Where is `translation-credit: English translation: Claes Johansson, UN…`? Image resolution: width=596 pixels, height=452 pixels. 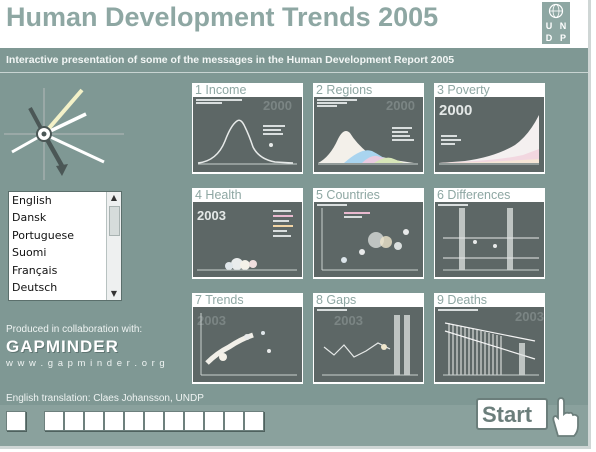 translation-credit: English translation: Claes Johansson, UN… is located at coordinates (105, 398).